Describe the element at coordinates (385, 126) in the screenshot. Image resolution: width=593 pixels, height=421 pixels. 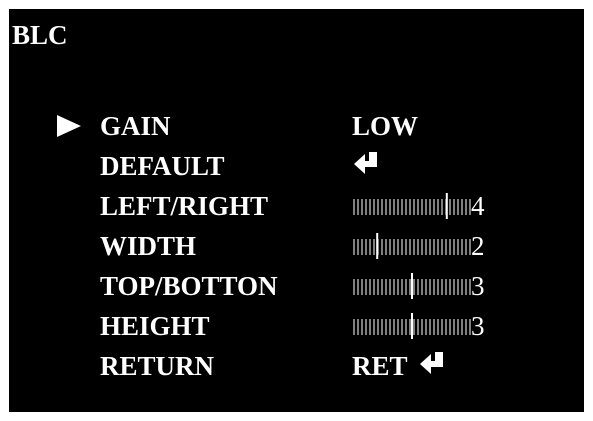
I see `gain-value: LOW` at that location.